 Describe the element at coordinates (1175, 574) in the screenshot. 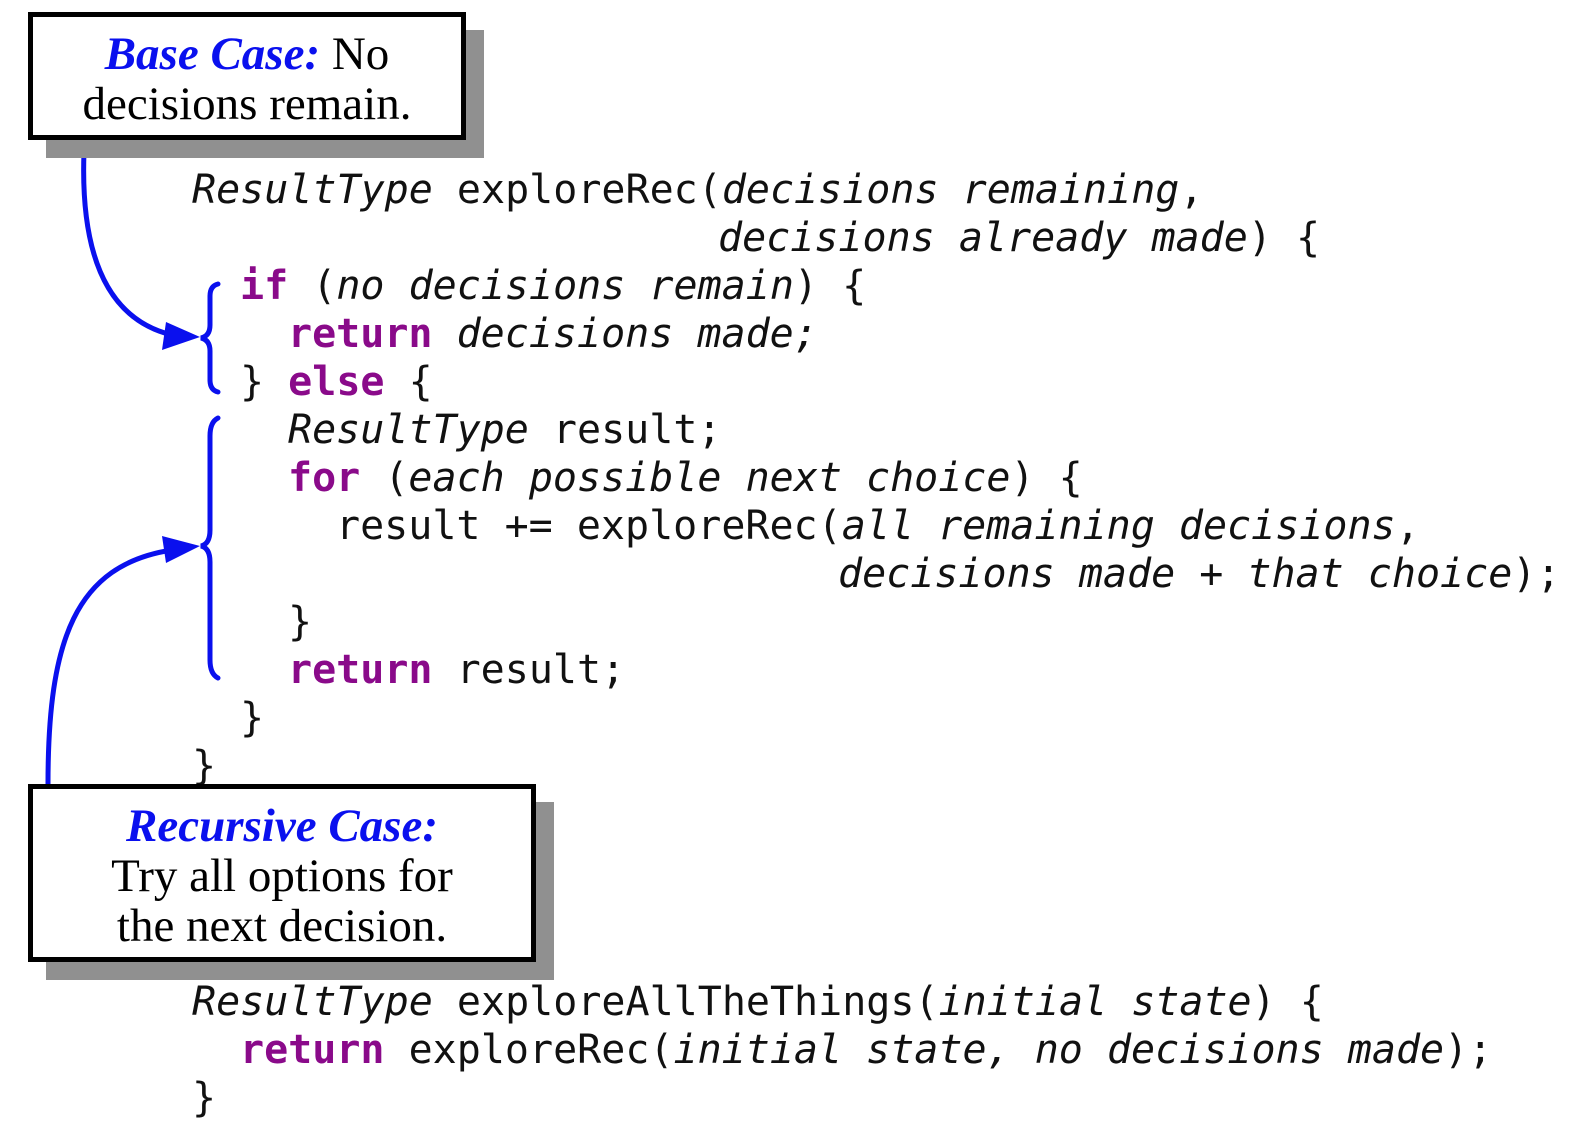

I see `code-param: decisions made + that choice` at that location.